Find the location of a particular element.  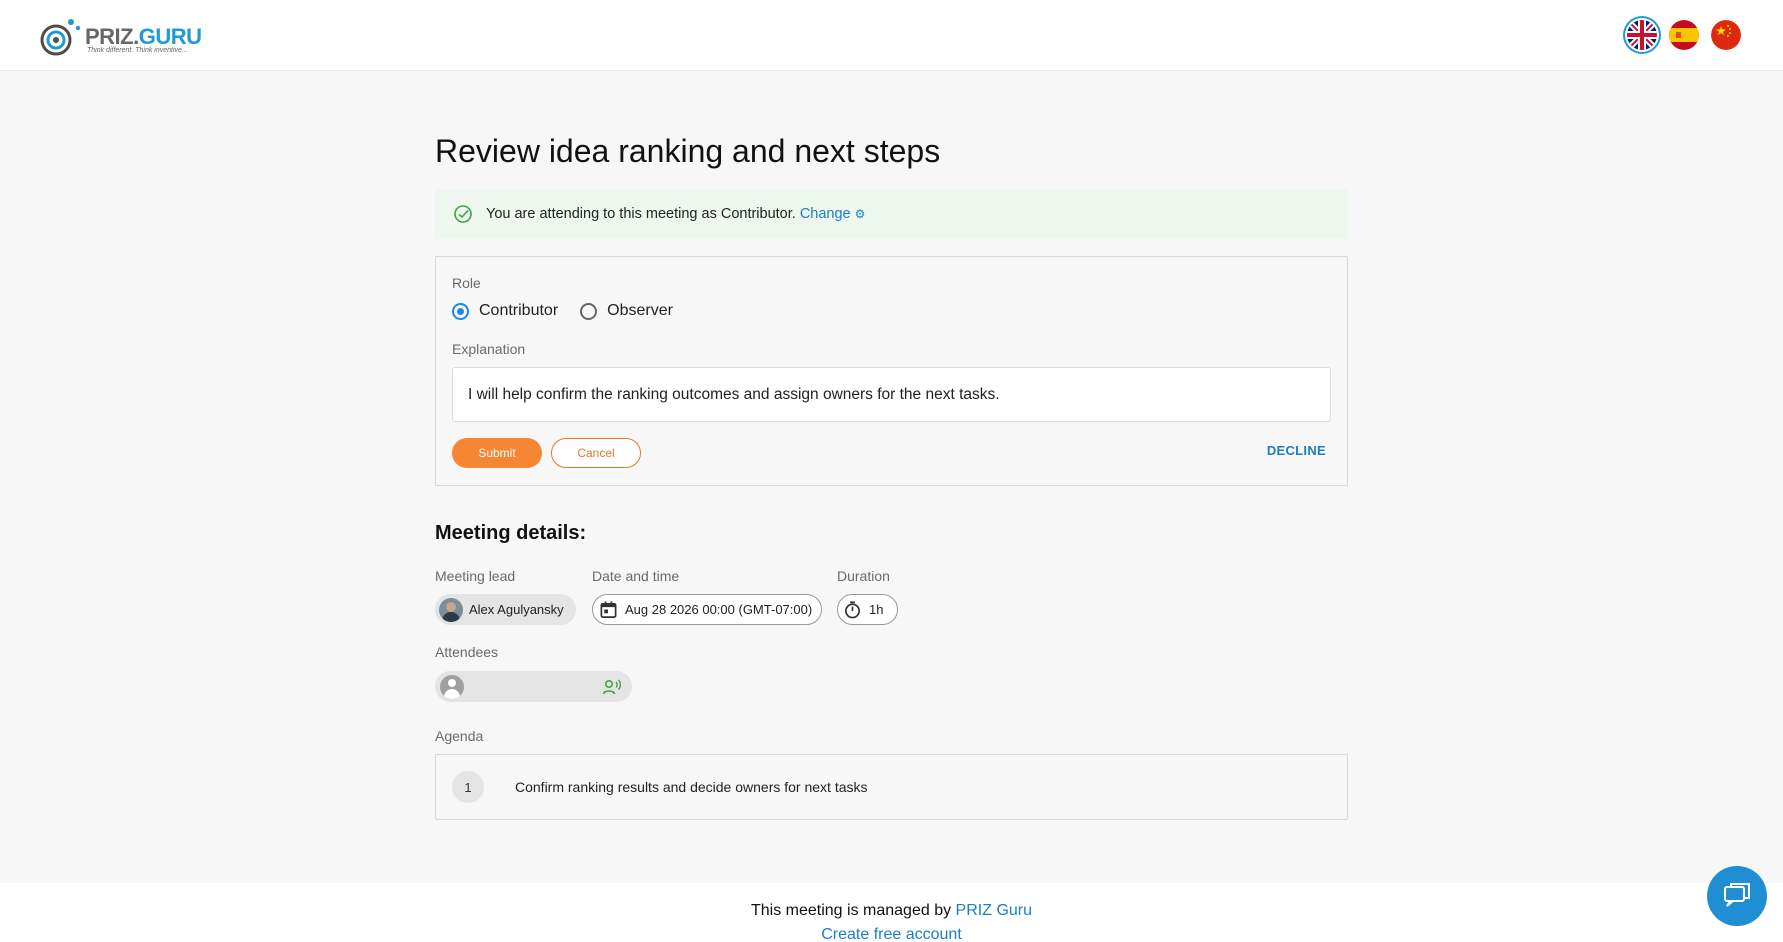

priz-guru-link: PRIZ Guru is located at coordinates (994, 910).